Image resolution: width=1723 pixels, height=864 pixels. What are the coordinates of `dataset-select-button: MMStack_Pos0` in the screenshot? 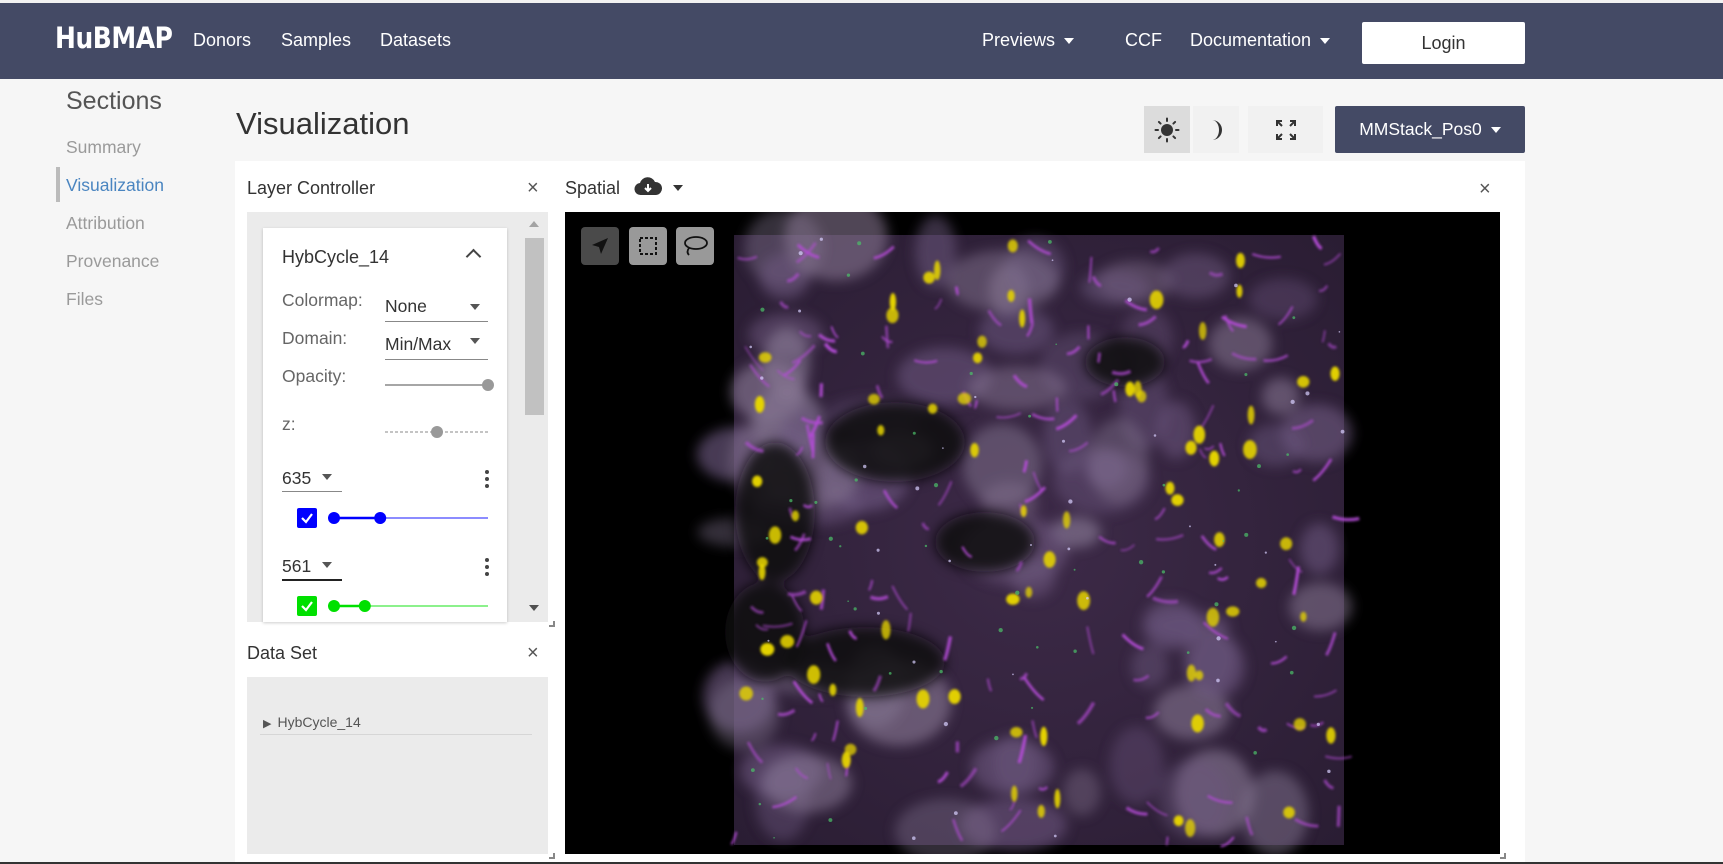 It's located at (1430, 129).